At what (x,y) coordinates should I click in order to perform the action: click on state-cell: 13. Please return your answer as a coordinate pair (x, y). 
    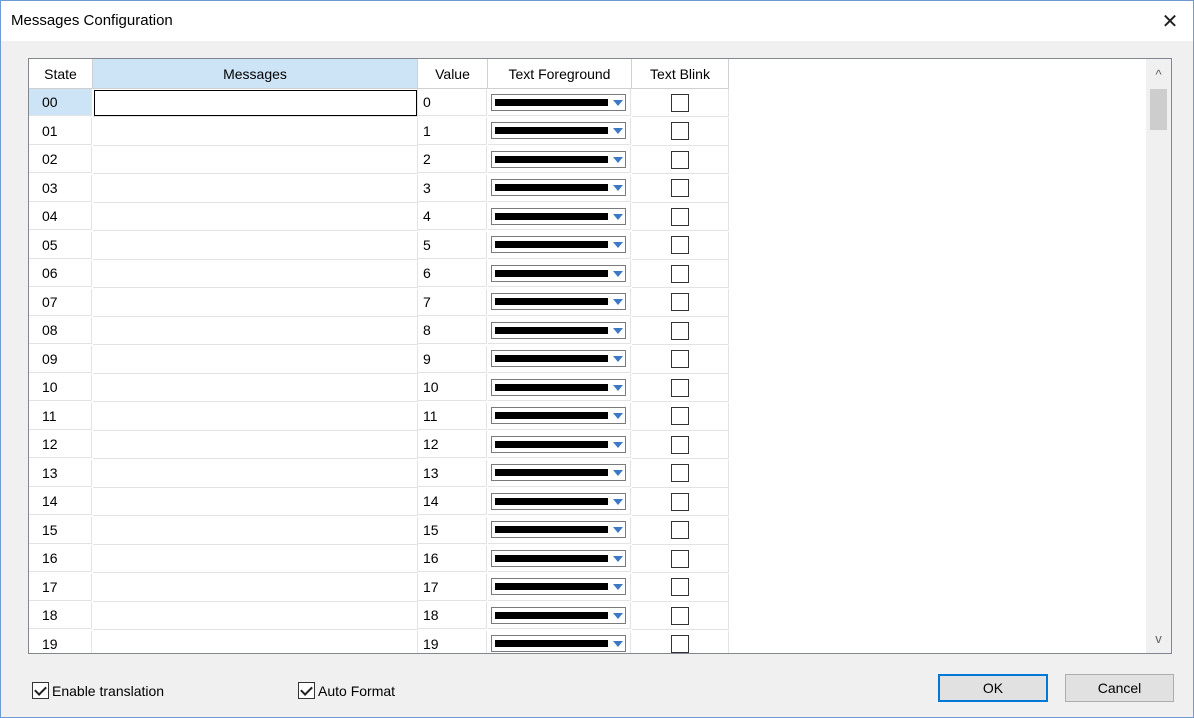
    Looking at the image, I should click on (60, 473).